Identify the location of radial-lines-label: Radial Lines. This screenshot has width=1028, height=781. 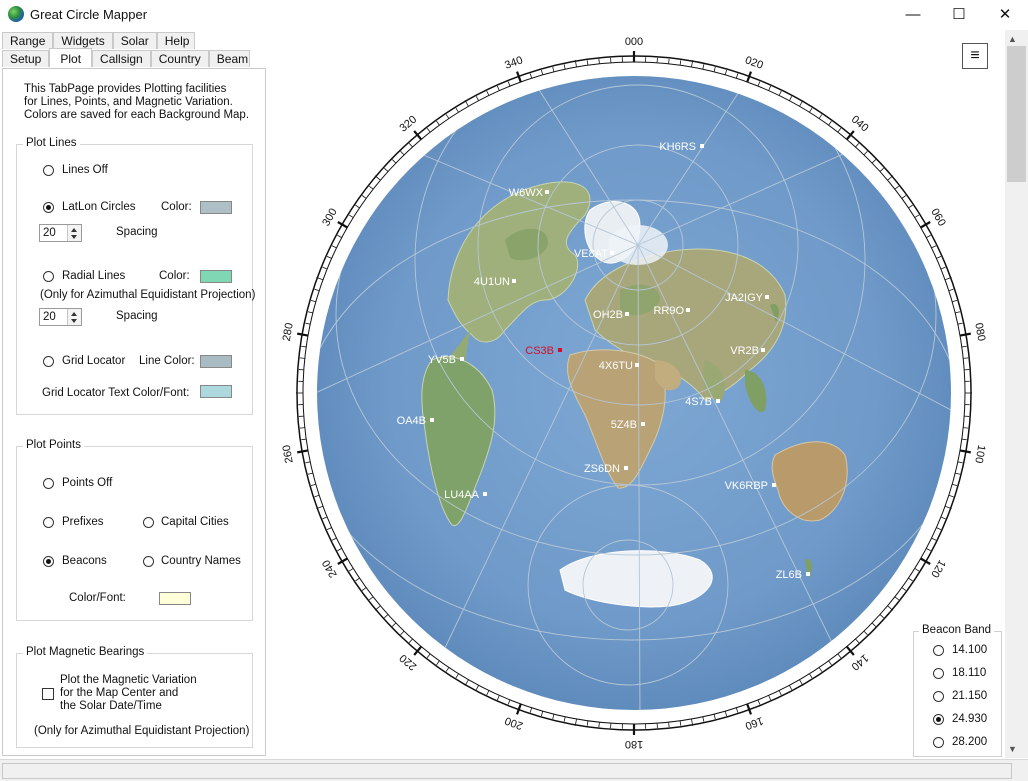
(94, 276).